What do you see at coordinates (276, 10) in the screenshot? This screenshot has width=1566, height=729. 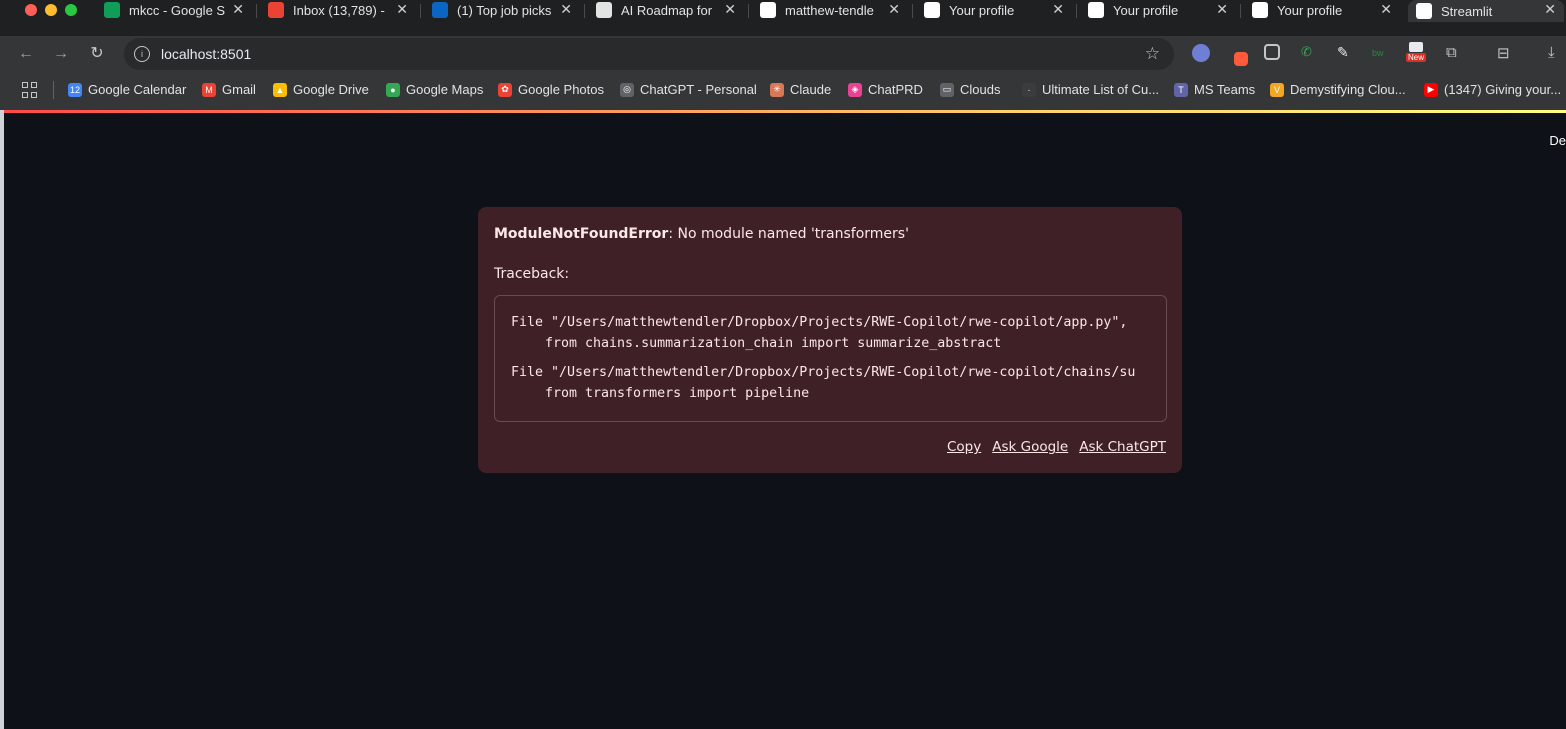 I see `gmail-icon` at bounding box center [276, 10].